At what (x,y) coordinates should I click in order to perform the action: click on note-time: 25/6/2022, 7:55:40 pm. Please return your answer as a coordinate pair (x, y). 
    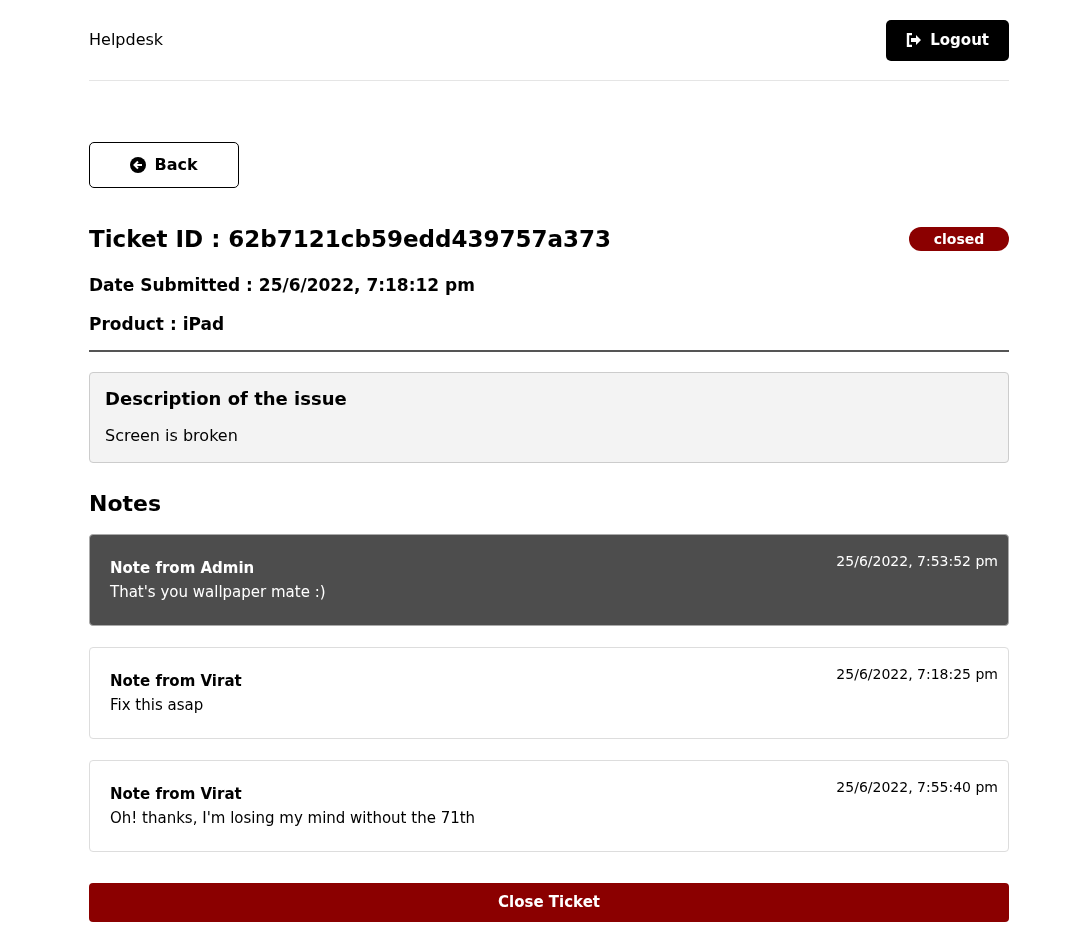
    Looking at the image, I should click on (917, 787).